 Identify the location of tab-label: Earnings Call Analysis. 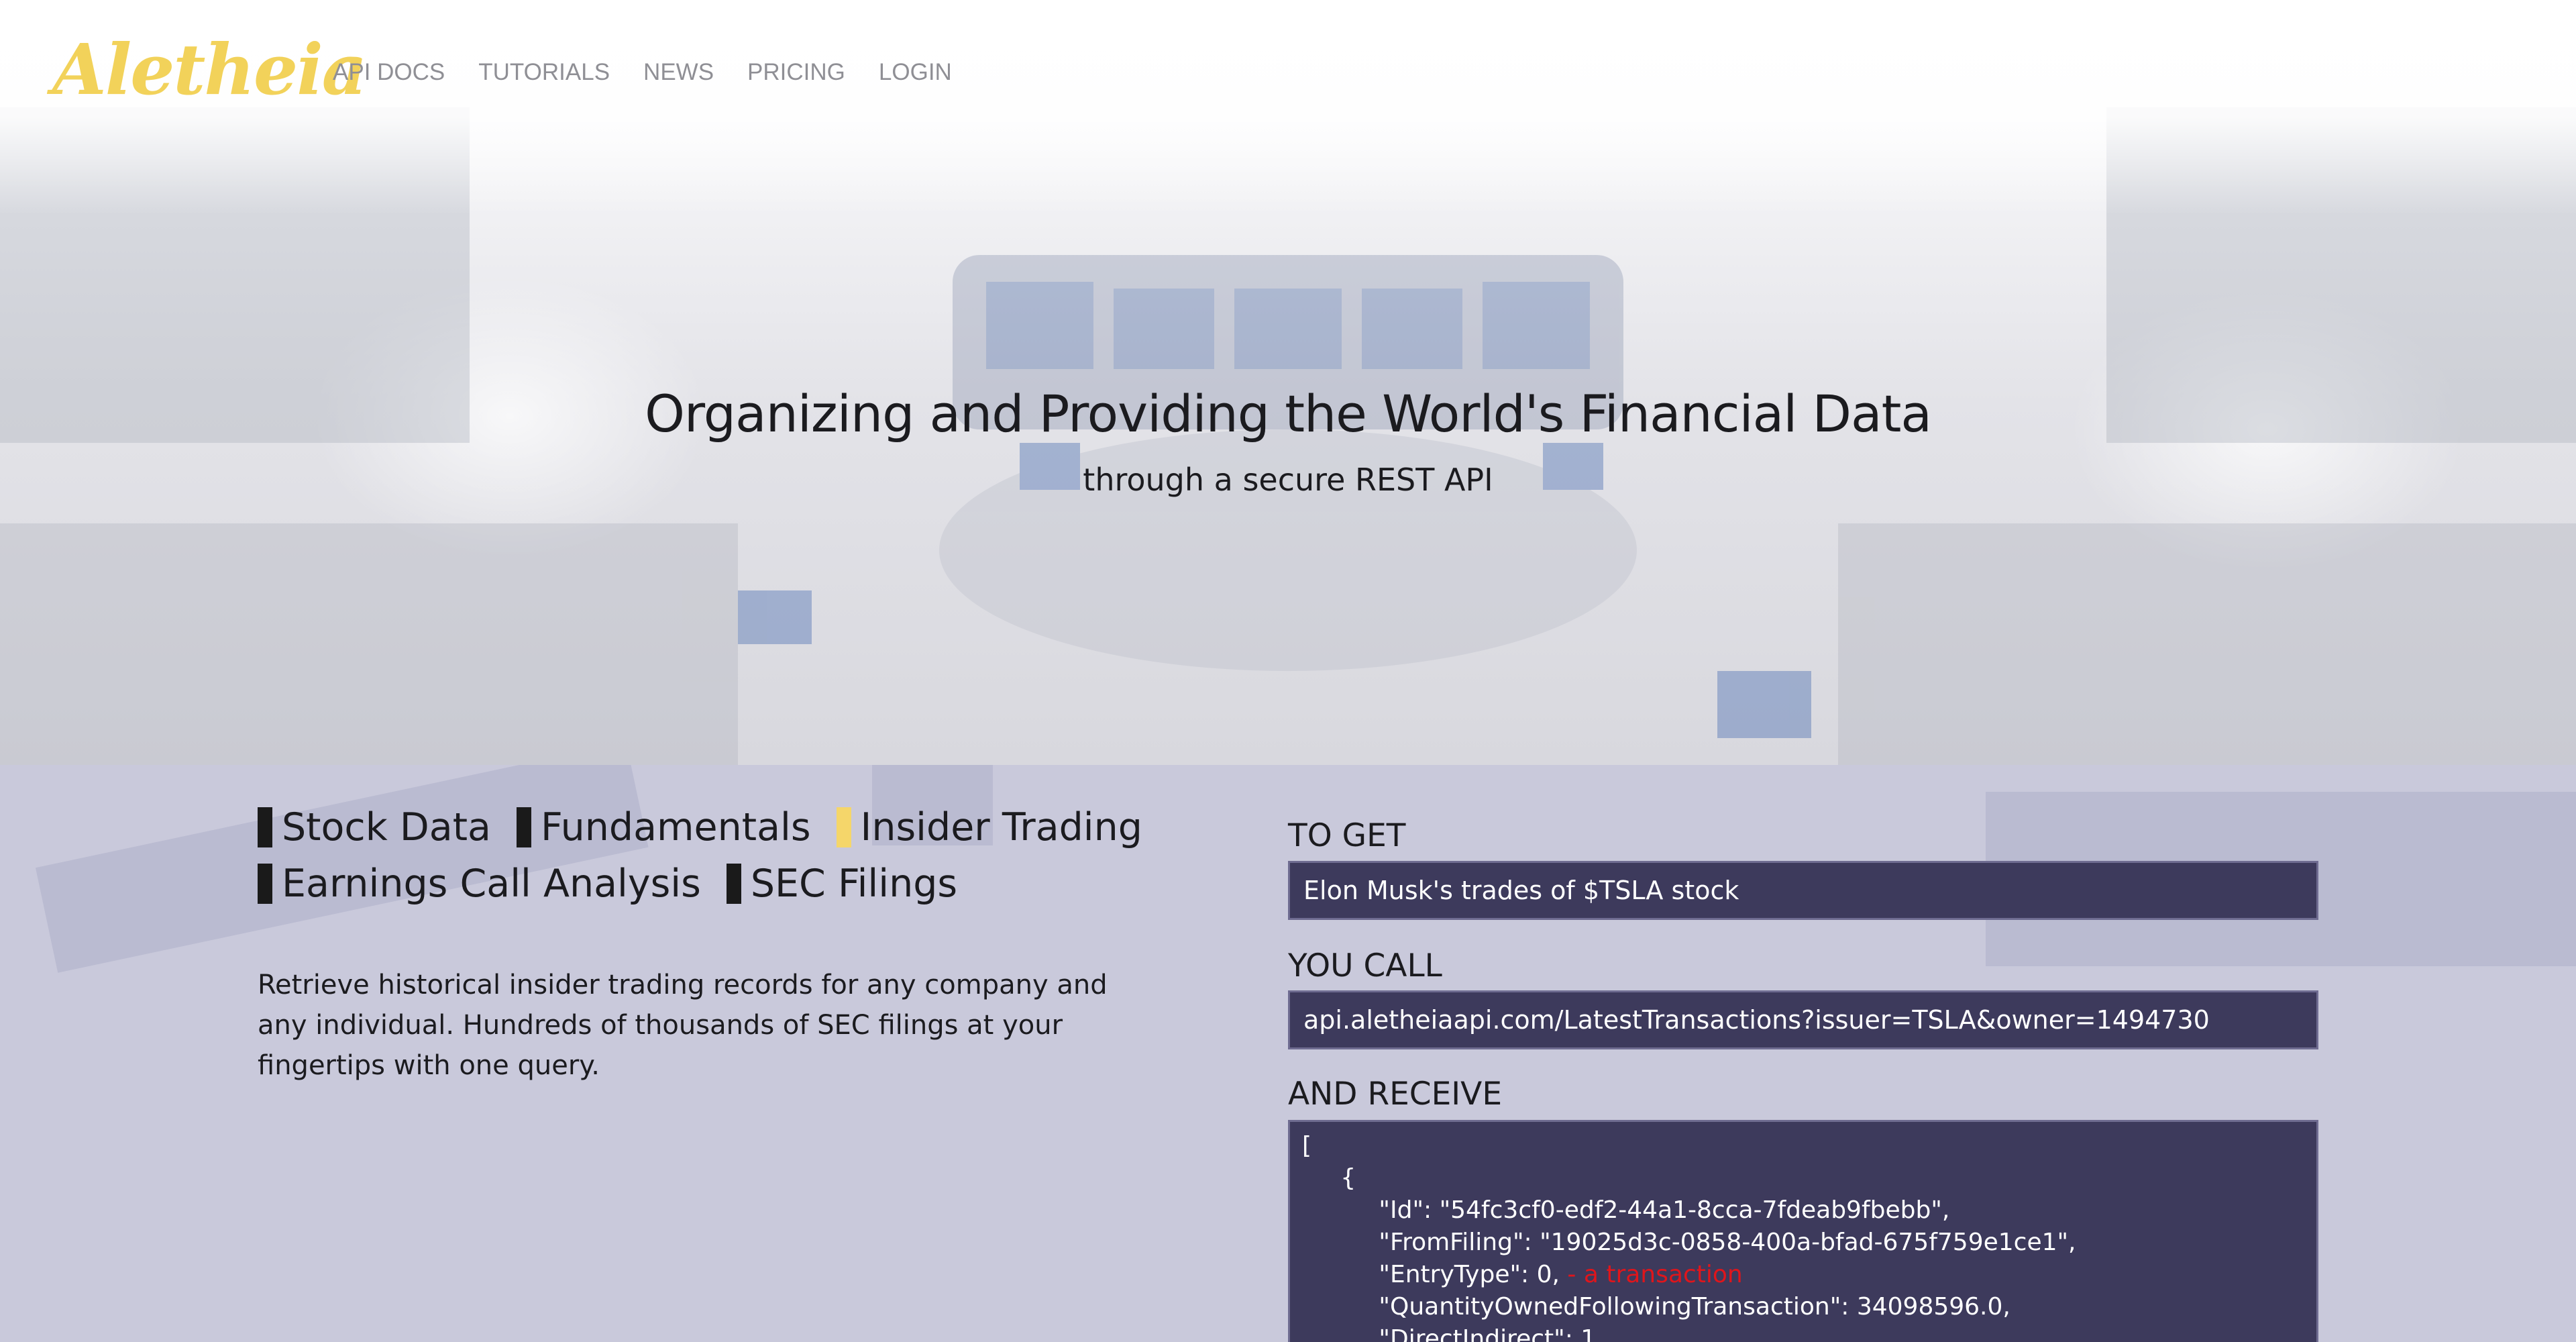
(491, 884).